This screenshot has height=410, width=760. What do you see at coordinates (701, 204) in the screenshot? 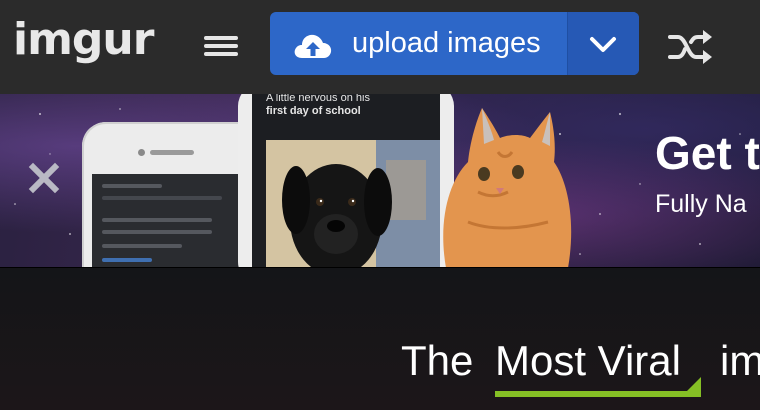
I see `promo-subtitle: Fully Na` at bounding box center [701, 204].